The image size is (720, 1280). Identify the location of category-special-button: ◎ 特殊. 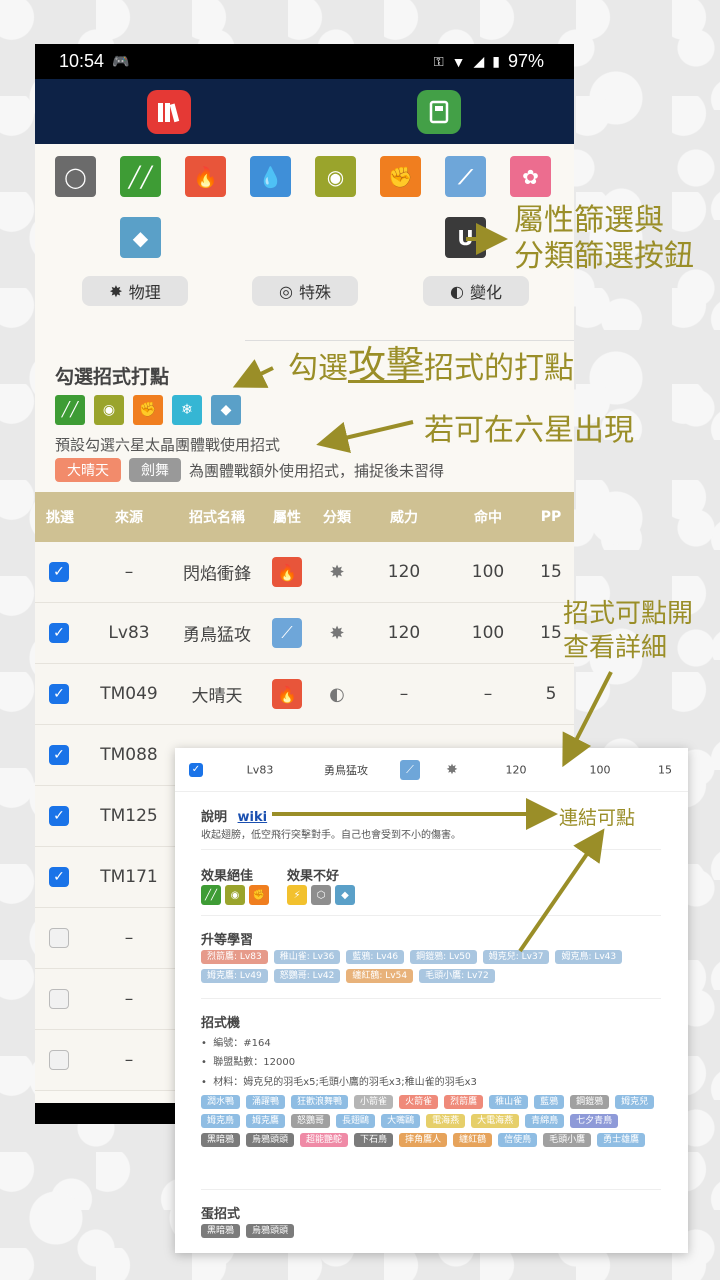
(305, 291).